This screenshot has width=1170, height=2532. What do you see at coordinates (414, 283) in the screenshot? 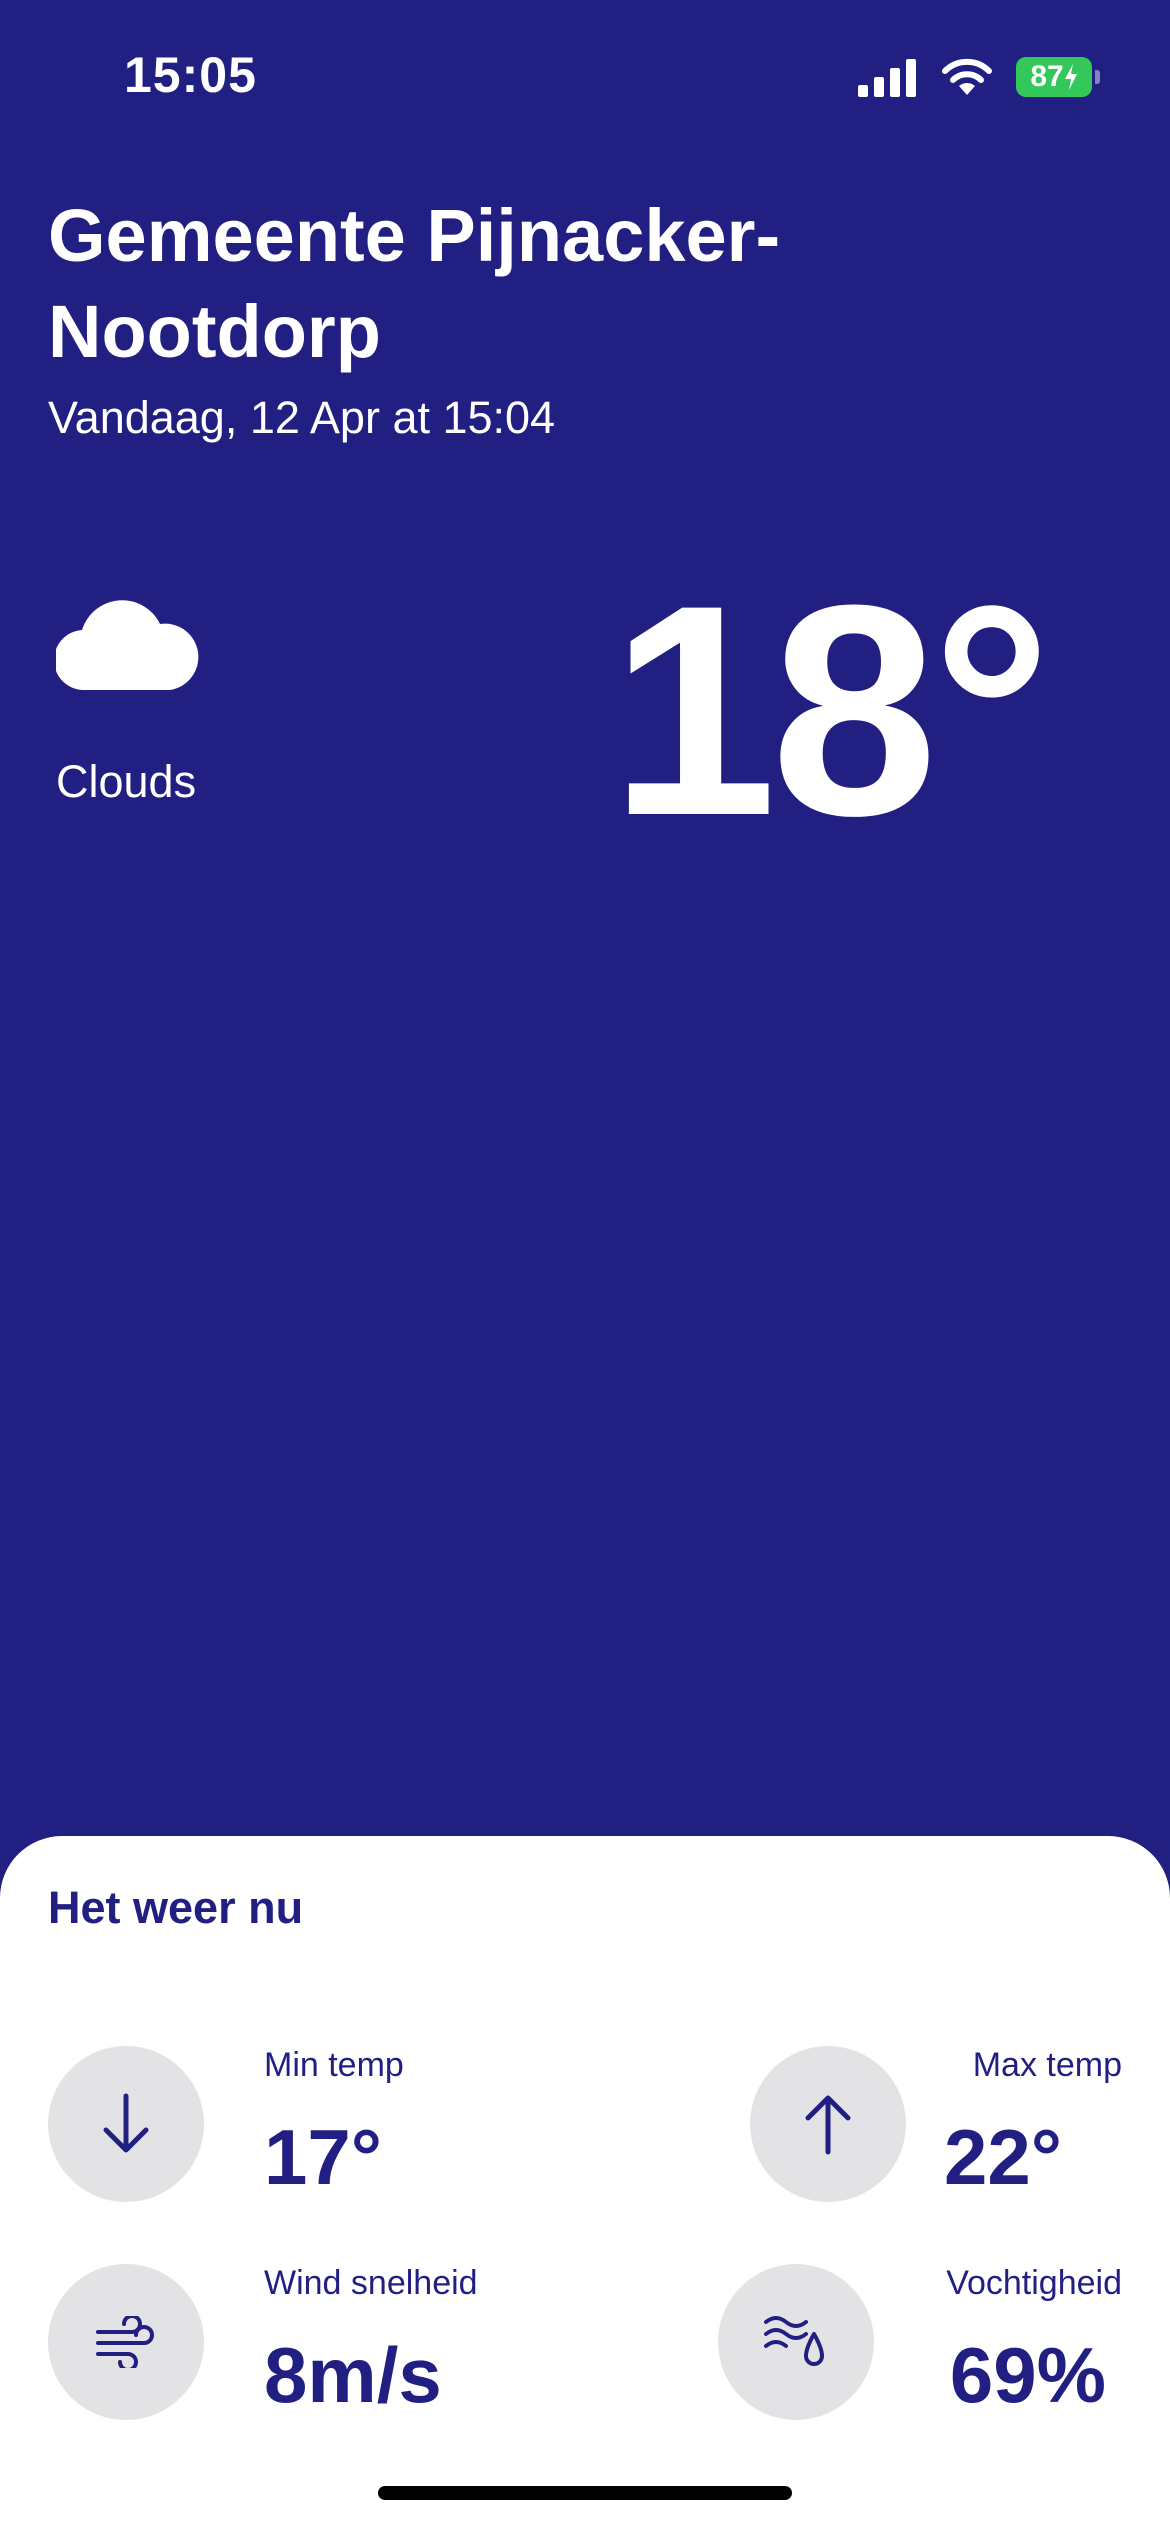
I see `location-title: Gemeente Pijnacker-Nootdorp` at bounding box center [414, 283].